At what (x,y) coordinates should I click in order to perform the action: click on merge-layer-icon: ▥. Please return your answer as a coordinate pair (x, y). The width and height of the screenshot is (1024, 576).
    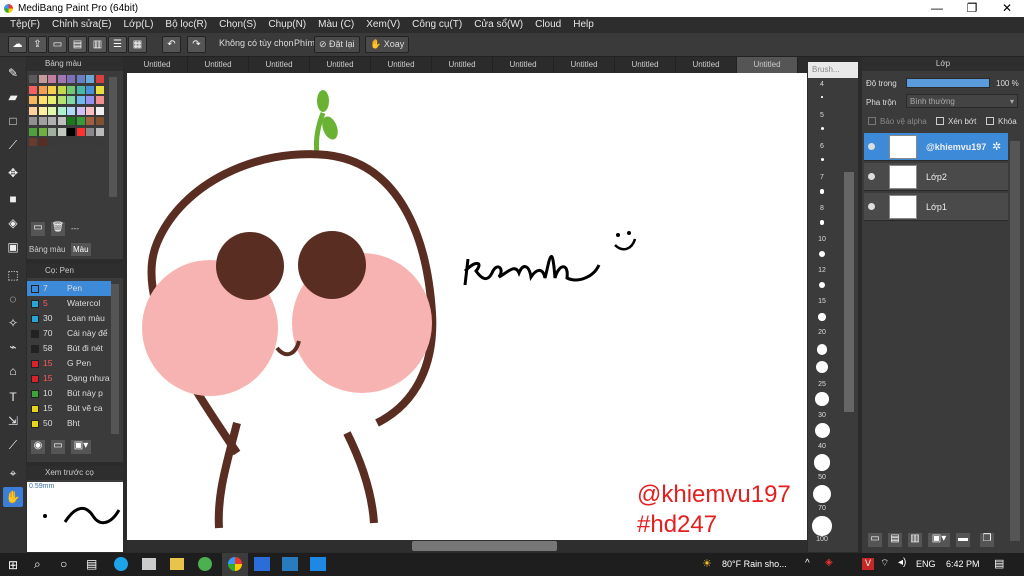
    Looking at the image, I should click on (915, 540).